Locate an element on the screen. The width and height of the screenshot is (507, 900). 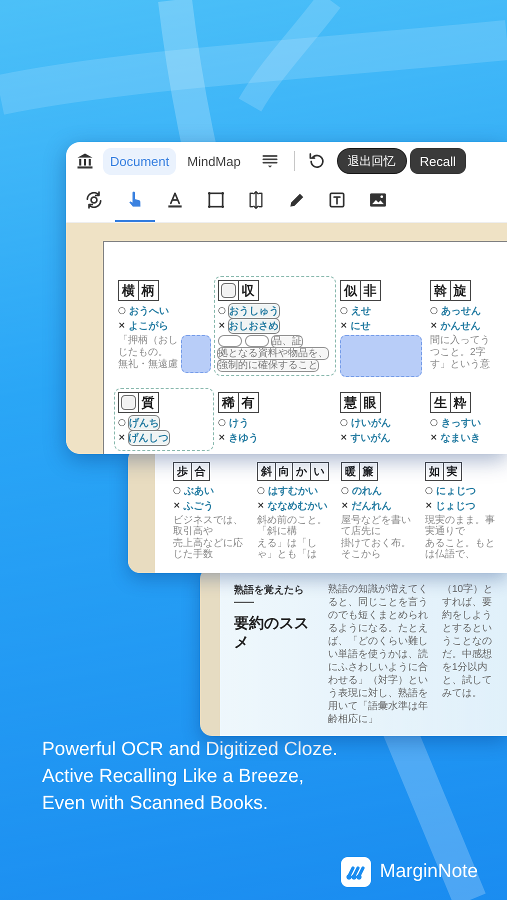
reading-text: ふごう is located at coordinates (199, 506).